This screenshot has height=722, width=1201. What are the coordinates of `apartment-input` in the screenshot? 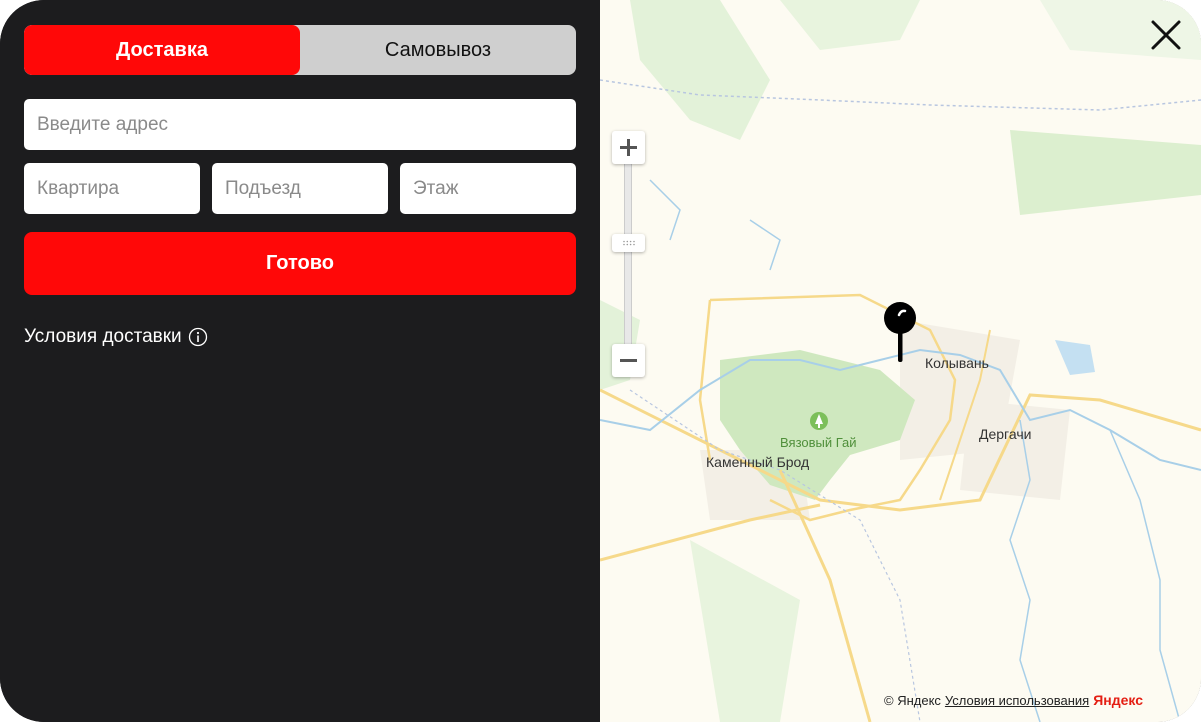 It's located at (112, 188).